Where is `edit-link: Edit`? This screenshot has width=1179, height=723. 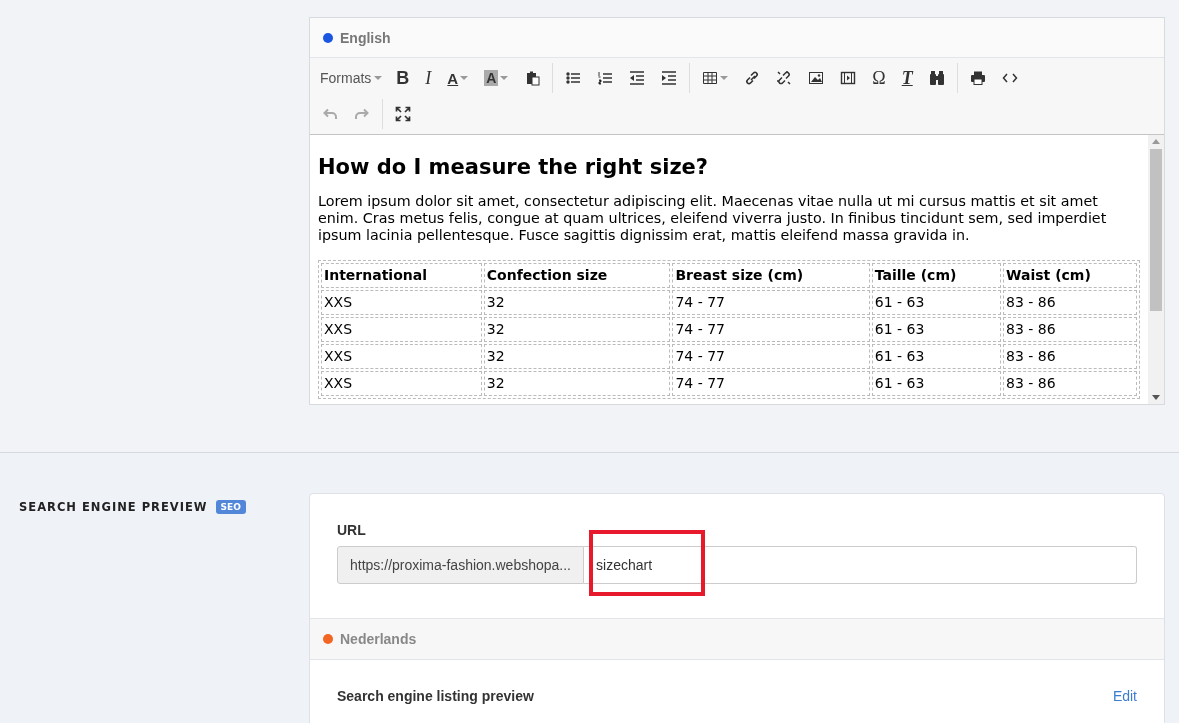 edit-link: Edit is located at coordinates (1124, 696).